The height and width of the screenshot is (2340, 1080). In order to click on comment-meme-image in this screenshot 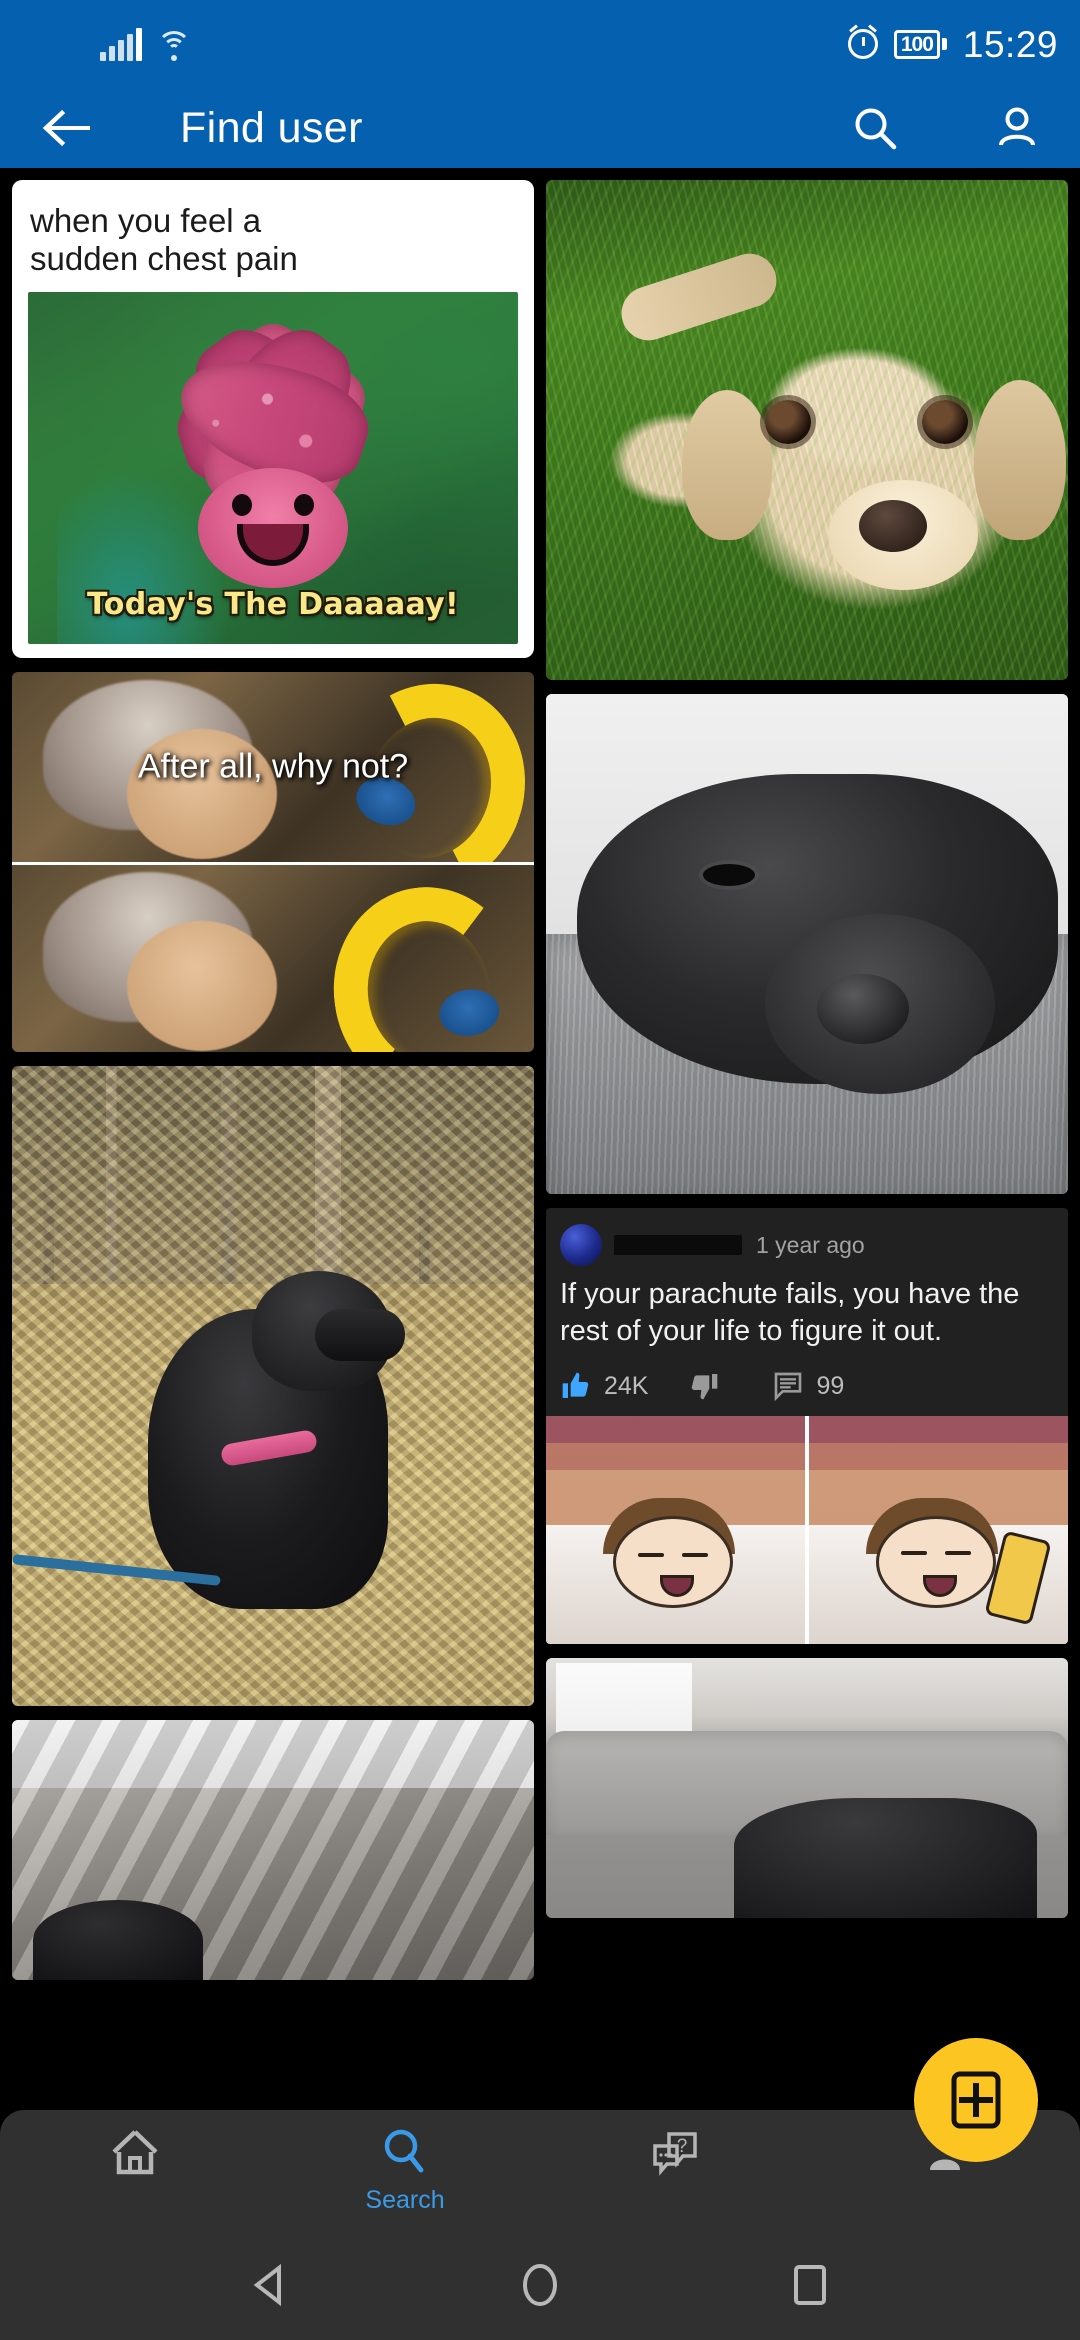, I will do `click(807, 1530)`.